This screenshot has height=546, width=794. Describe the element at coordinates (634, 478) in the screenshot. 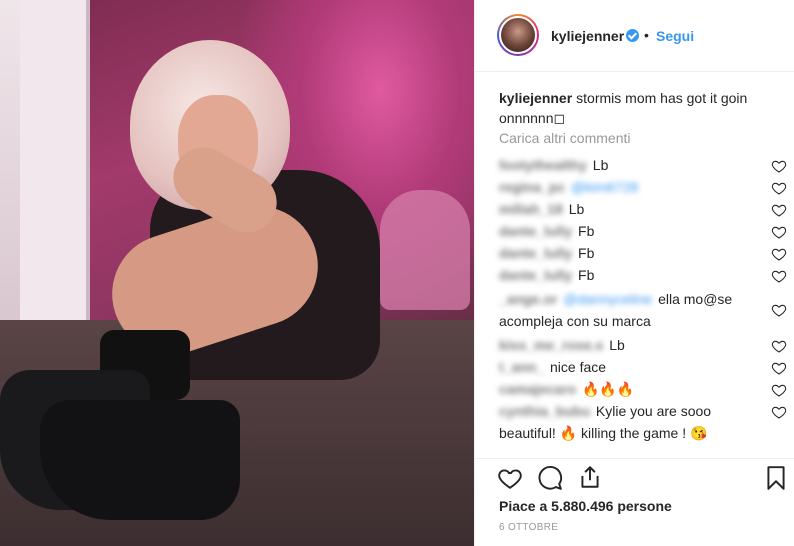

I see `post-action-bar` at that location.